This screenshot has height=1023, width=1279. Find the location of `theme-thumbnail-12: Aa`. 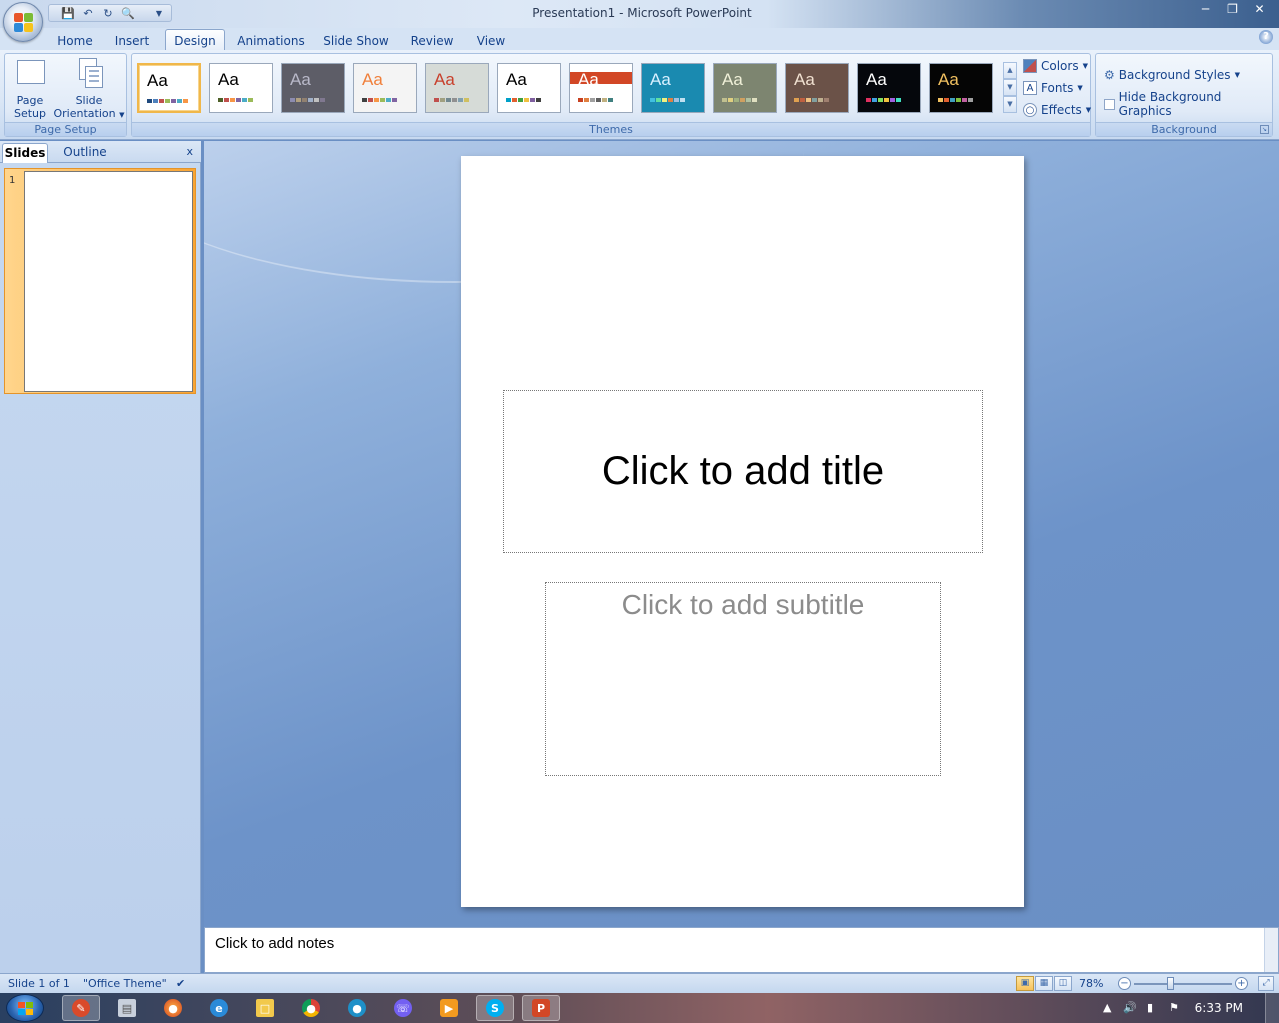

theme-thumbnail-12: Aa is located at coordinates (961, 88).